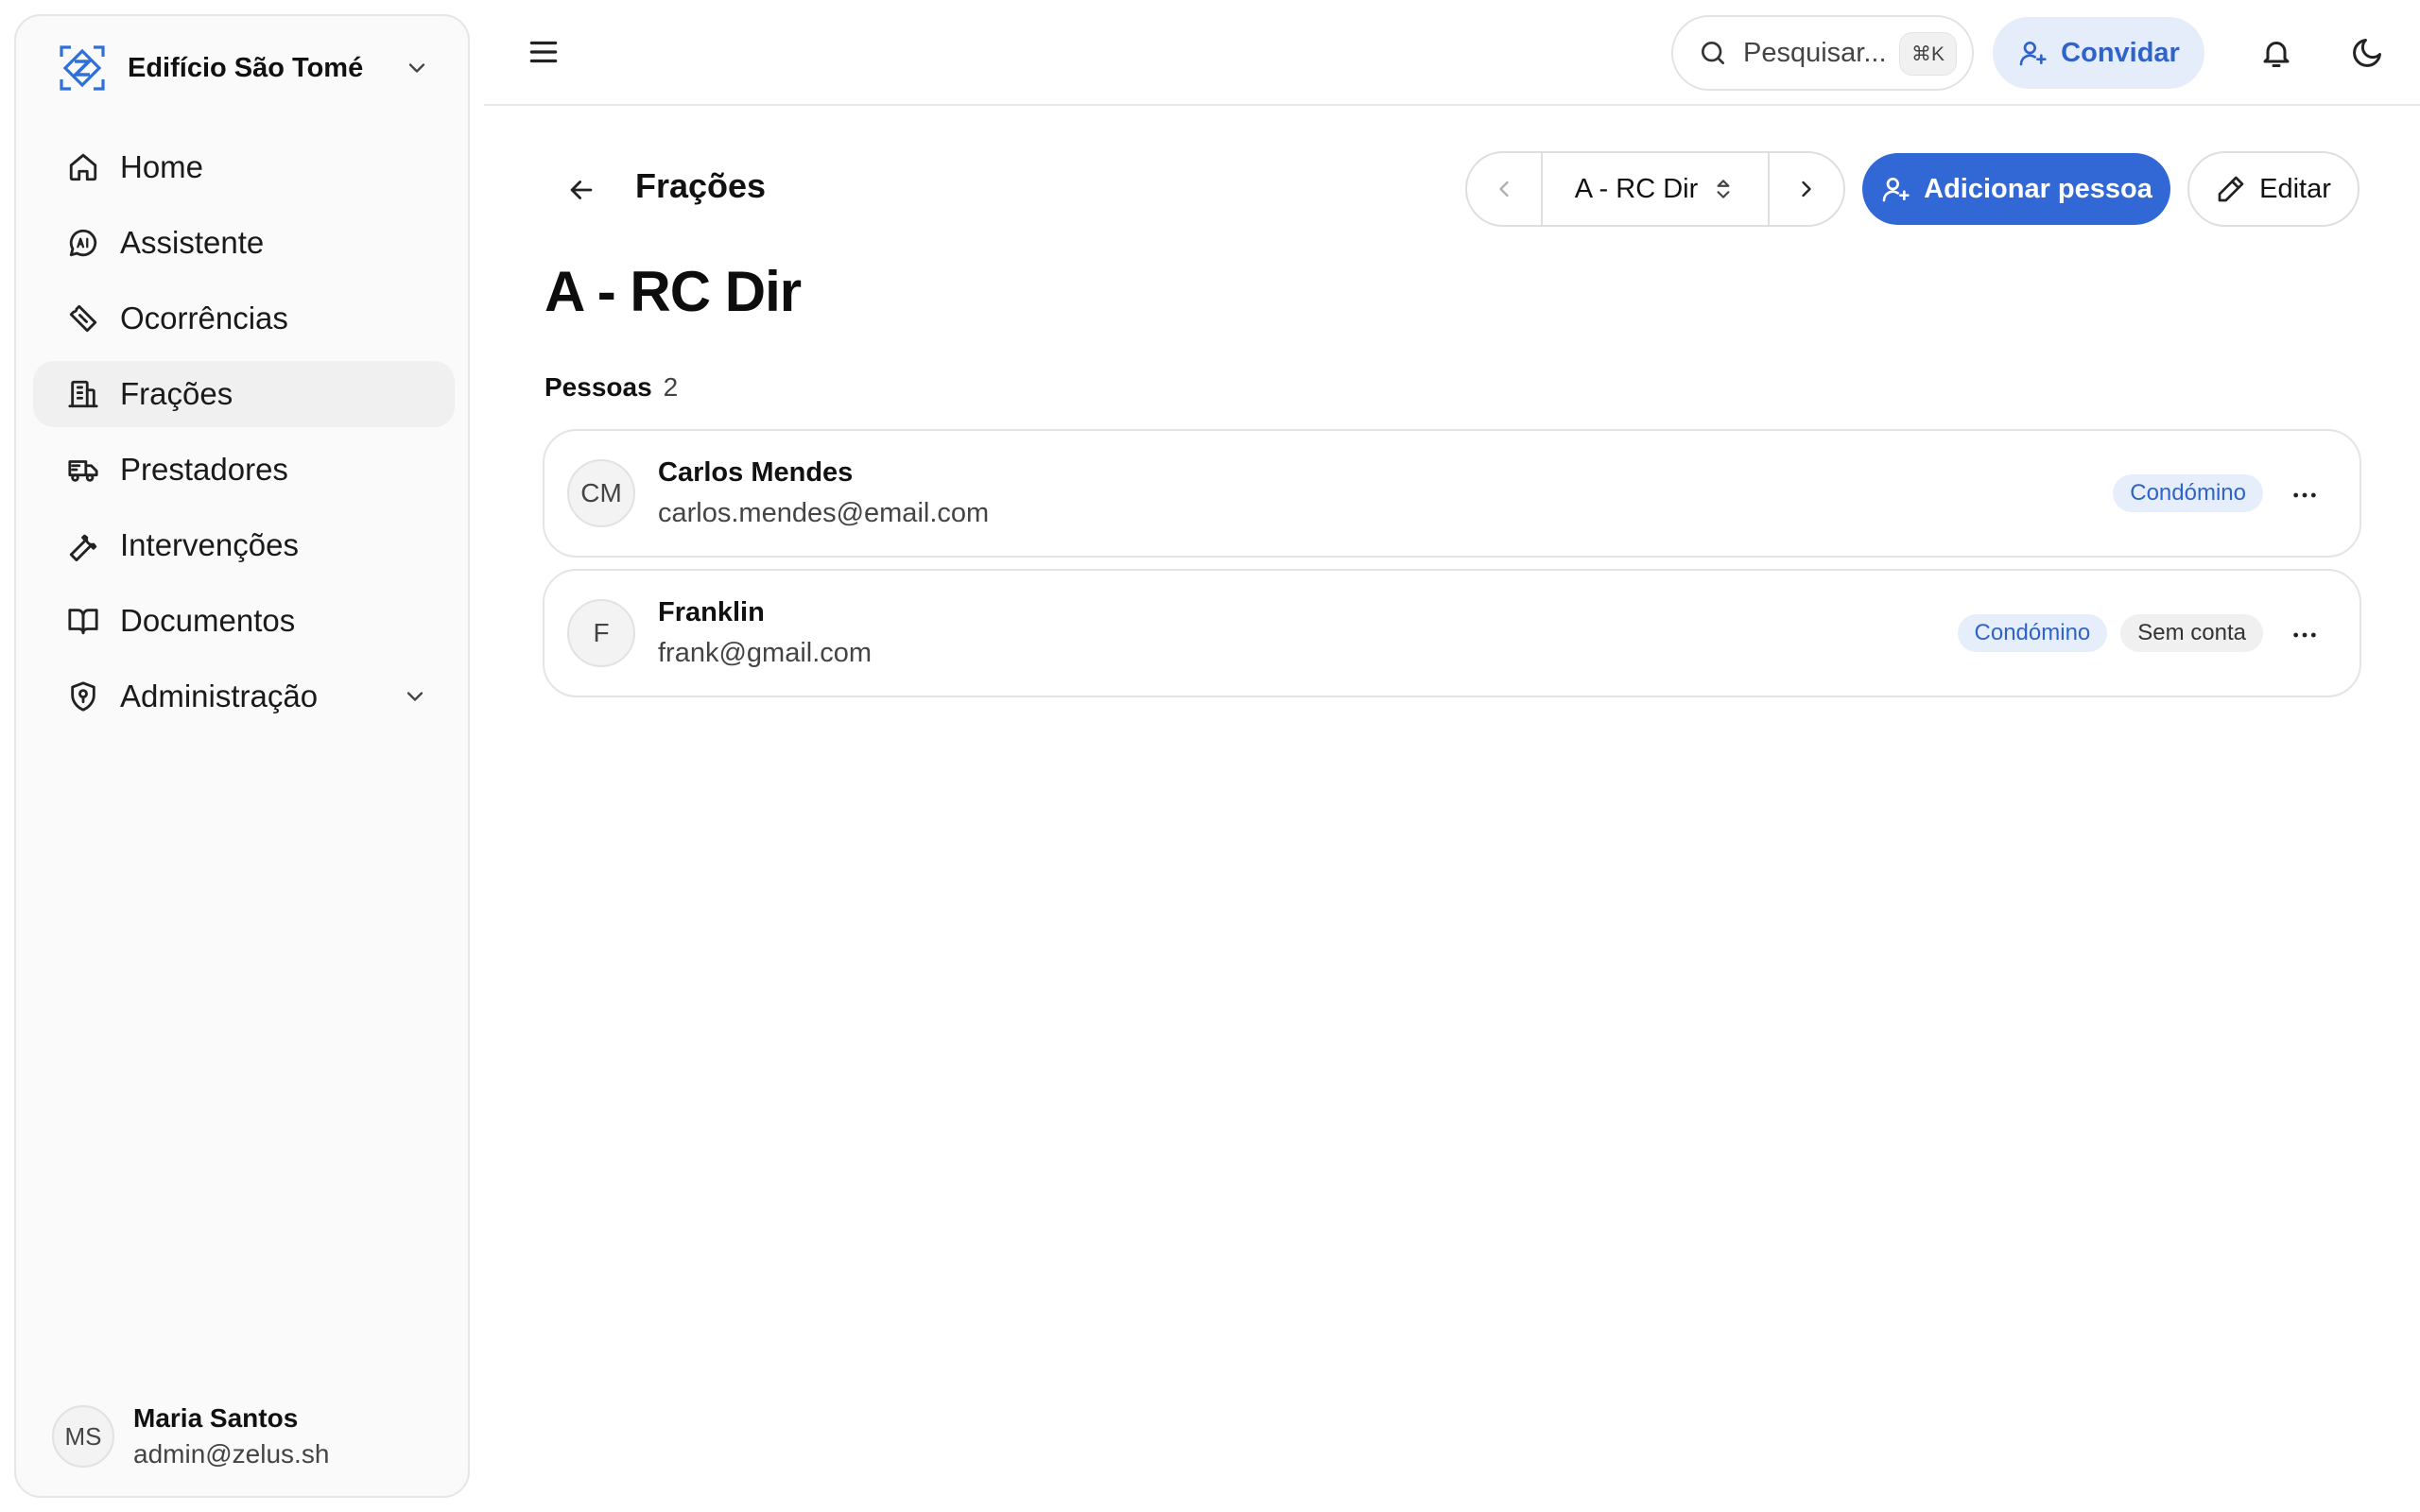 This screenshot has width=2420, height=1512. I want to click on previous-unit-button, so click(1505, 189).